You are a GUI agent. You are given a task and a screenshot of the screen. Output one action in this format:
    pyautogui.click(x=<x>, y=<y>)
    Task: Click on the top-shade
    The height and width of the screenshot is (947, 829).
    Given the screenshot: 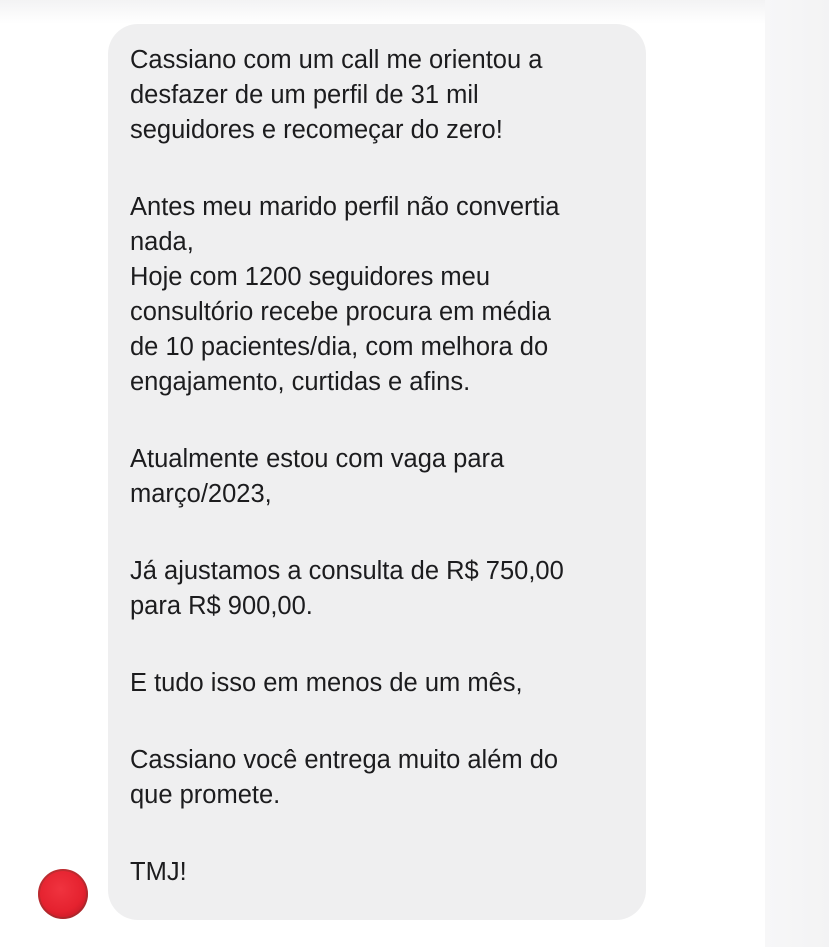 What is the action you would take?
    pyautogui.click(x=414, y=12)
    